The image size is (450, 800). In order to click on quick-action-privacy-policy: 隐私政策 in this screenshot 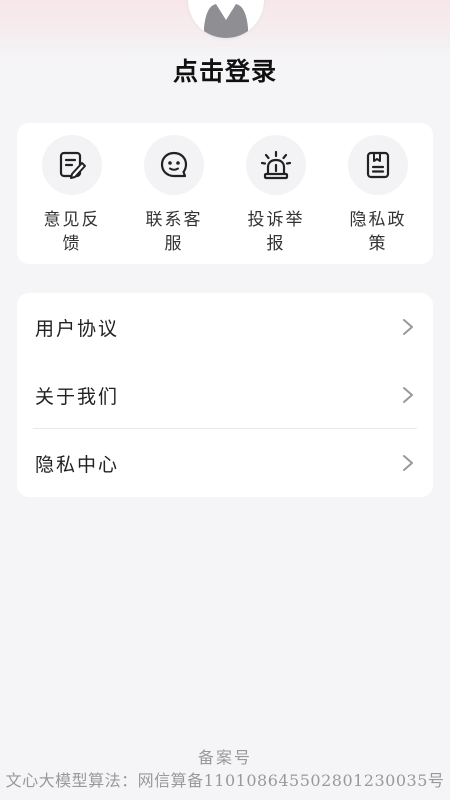, I will do `click(378, 193)`.